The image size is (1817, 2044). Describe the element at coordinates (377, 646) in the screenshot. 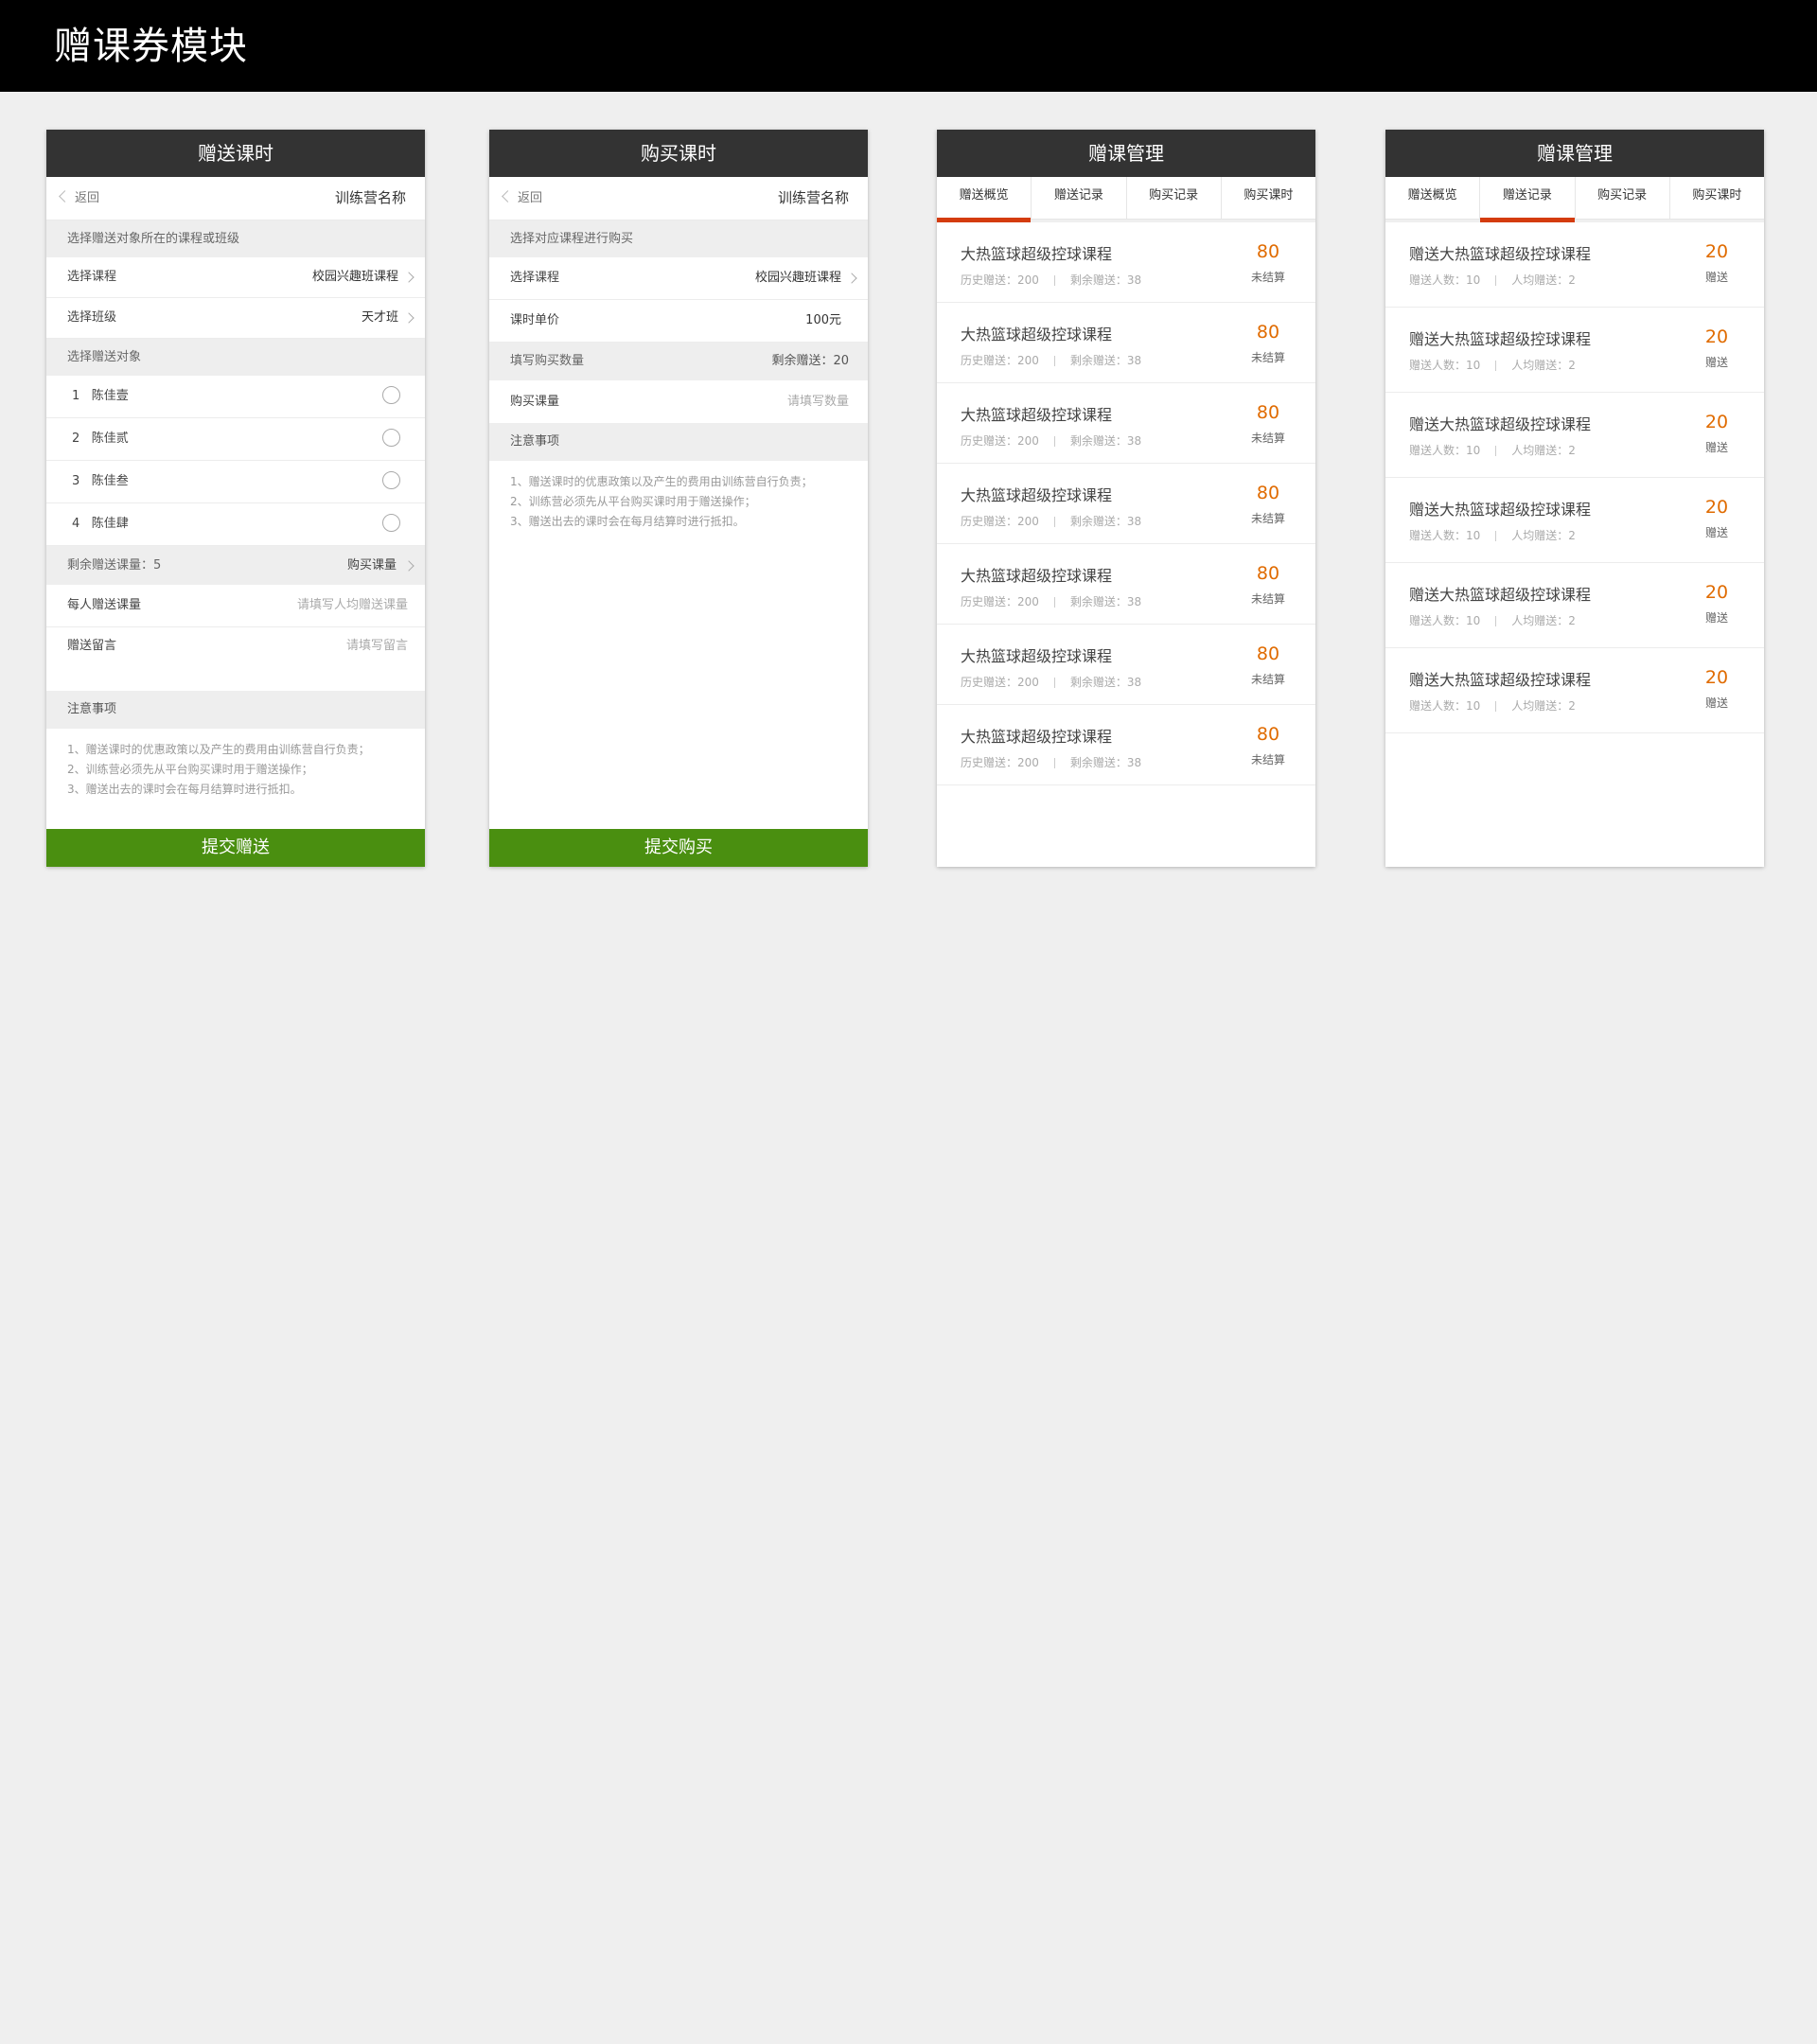

I see `message-input: 请填写留言` at that location.